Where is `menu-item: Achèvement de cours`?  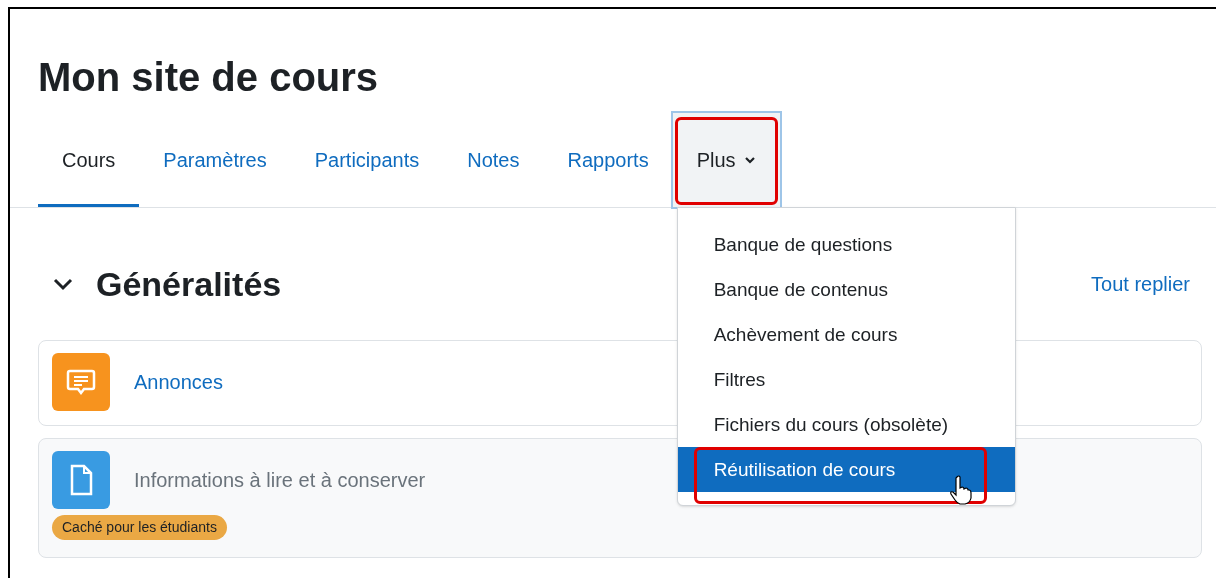 menu-item: Achèvement de cours is located at coordinates (846, 334).